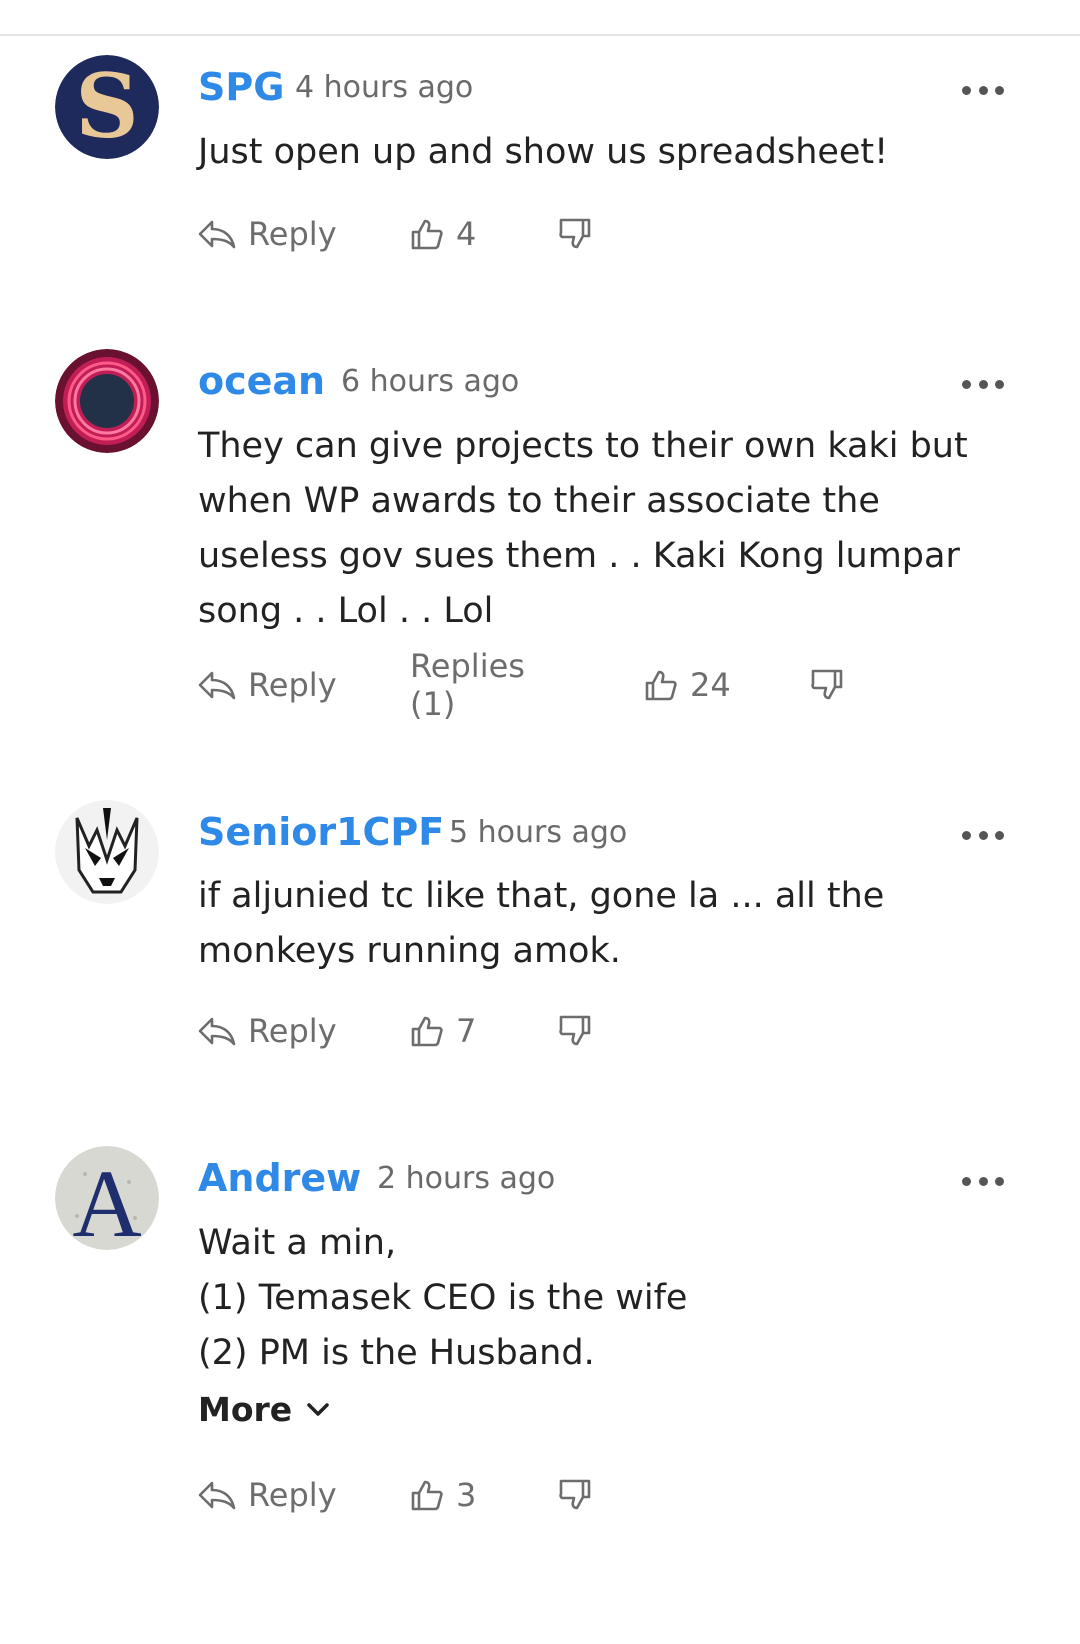 The height and width of the screenshot is (1644, 1080). Describe the element at coordinates (710, 685) in the screenshot. I see `upvote-count: 24` at that location.